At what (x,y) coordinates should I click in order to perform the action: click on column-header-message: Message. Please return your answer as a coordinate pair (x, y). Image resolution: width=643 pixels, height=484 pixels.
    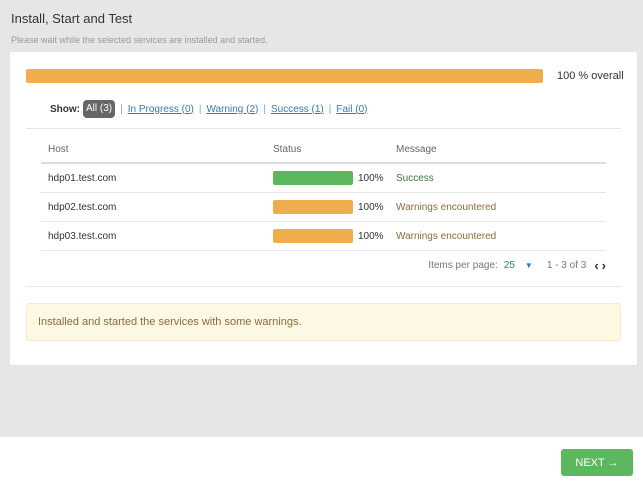
    Looking at the image, I should click on (416, 149).